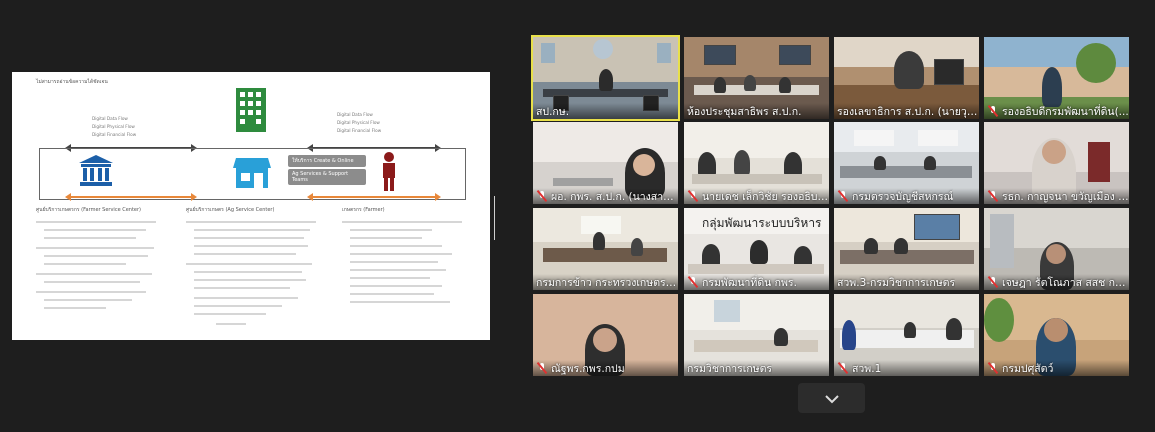 The height and width of the screenshot is (432, 1155). Describe the element at coordinates (131, 197) in the screenshot. I see `bottom-left-arrow` at that location.